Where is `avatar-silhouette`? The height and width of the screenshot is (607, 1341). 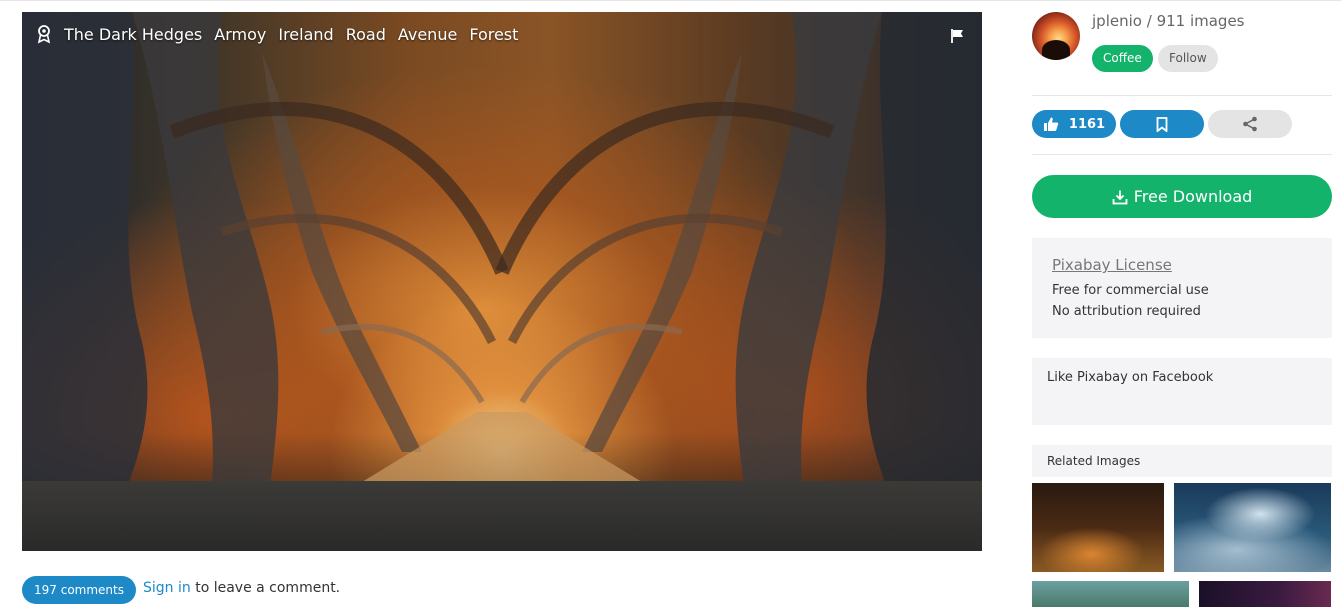 avatar-silhouette is located at coordinates (1056, 50).